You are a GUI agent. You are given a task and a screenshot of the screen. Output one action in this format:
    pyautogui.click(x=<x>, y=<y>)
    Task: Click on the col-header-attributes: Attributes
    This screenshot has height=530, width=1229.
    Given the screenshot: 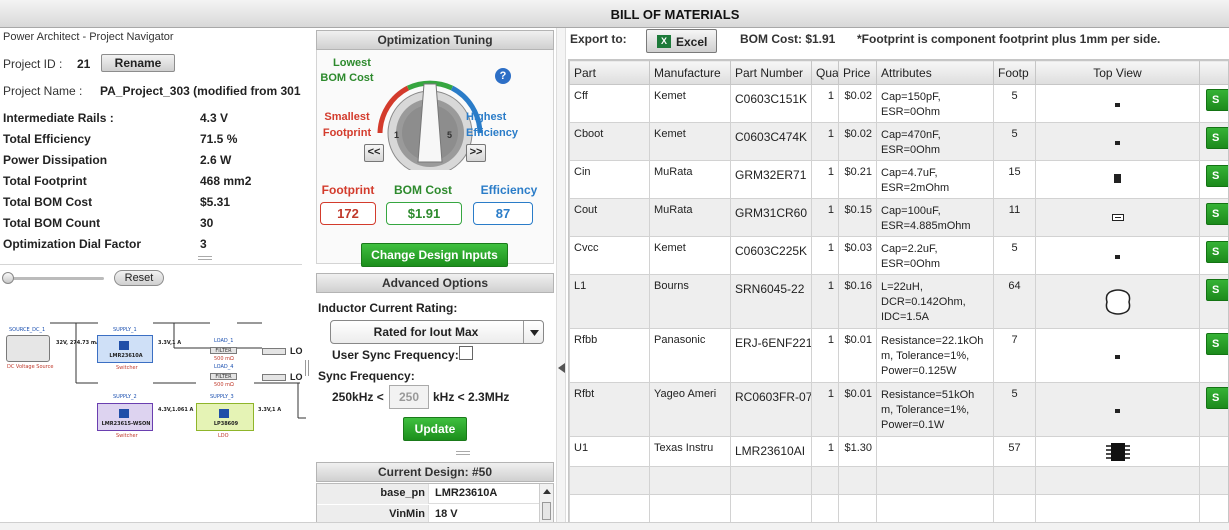 What is the action you would take?
    pyautogui.click(x=935, y=72)
    